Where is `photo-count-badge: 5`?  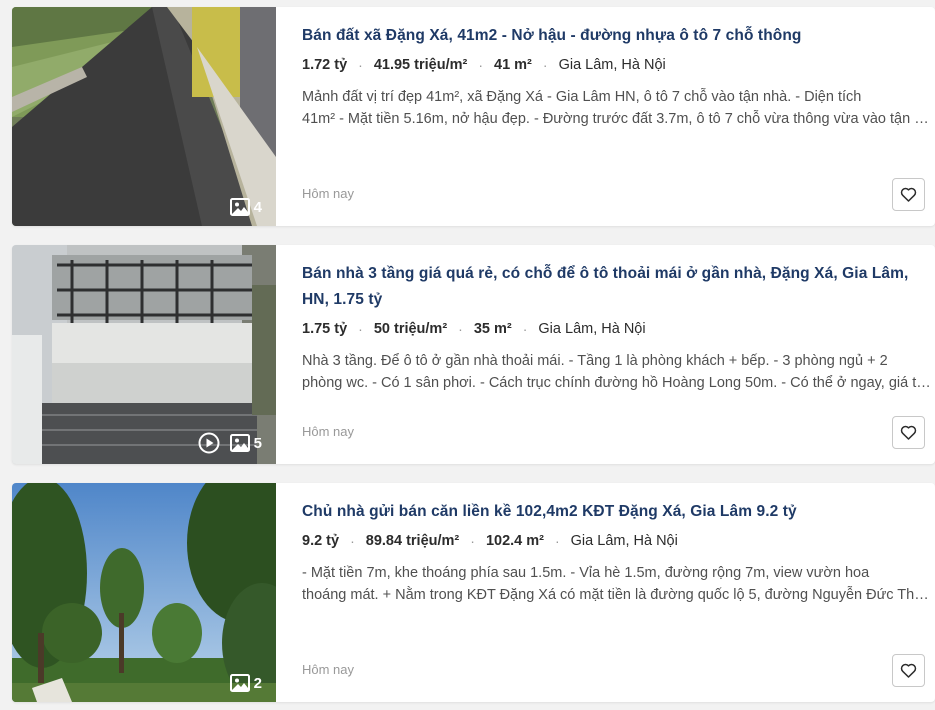 photo-count-badge: 5 is located at coordinates (245, 443).